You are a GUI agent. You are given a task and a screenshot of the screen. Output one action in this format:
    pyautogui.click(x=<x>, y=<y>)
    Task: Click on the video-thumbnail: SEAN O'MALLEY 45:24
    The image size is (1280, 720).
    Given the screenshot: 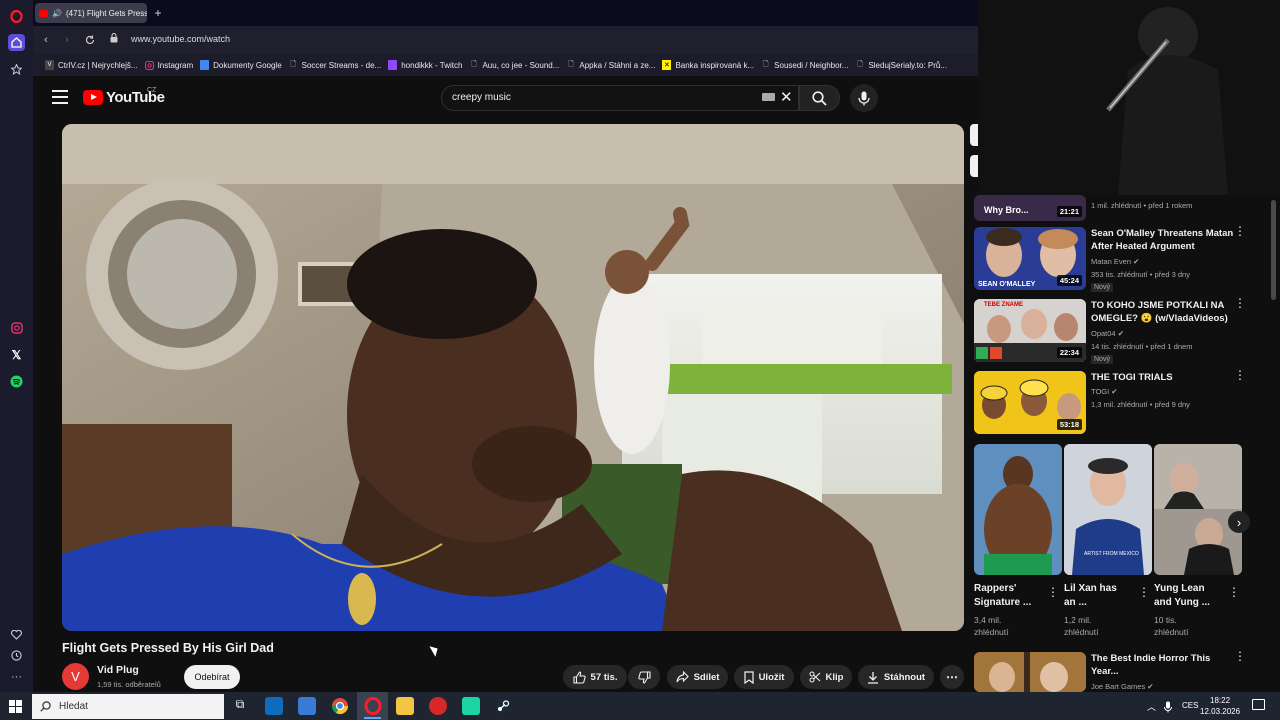 What is the action you would take?
    pyautogui.click(x=1030, y=258)
    